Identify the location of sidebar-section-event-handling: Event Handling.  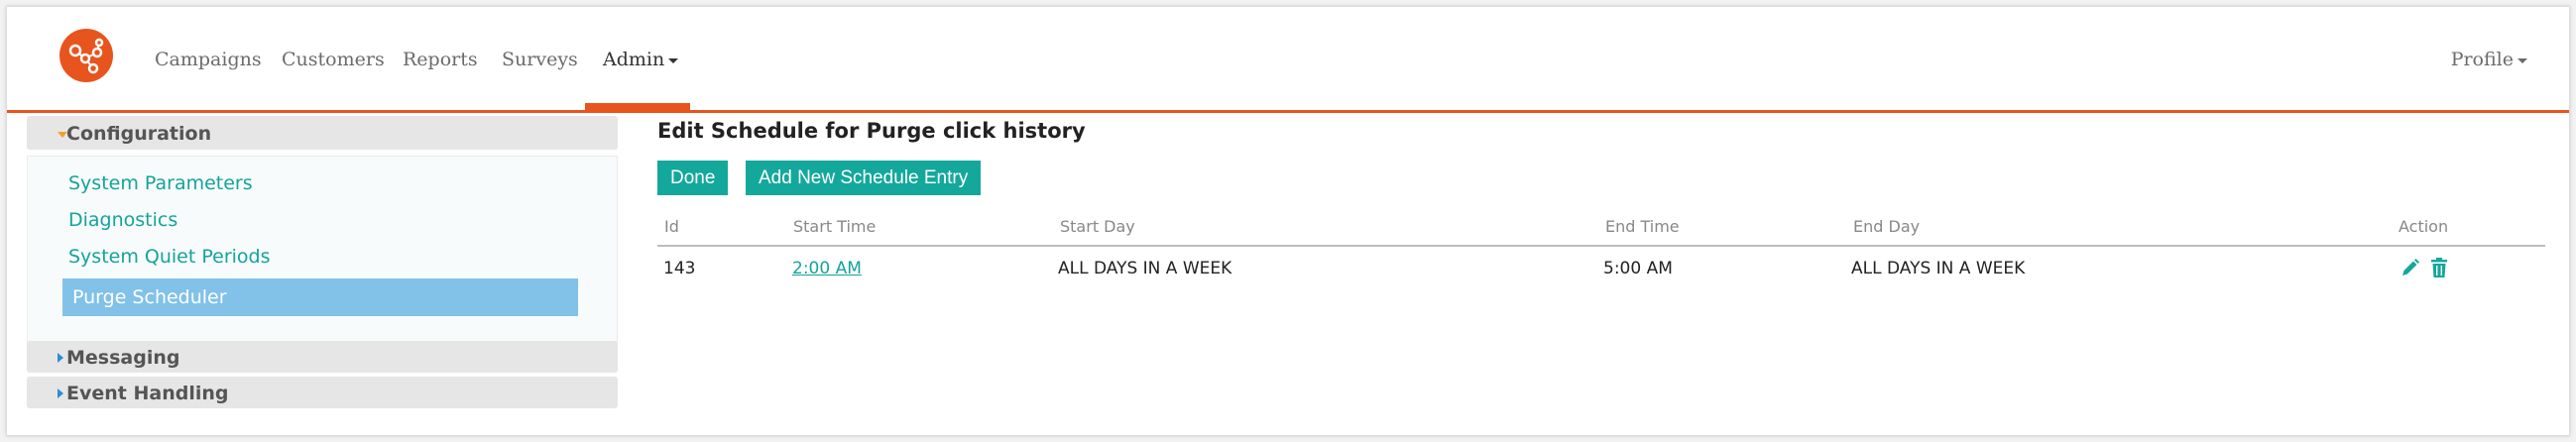
(322, 392).